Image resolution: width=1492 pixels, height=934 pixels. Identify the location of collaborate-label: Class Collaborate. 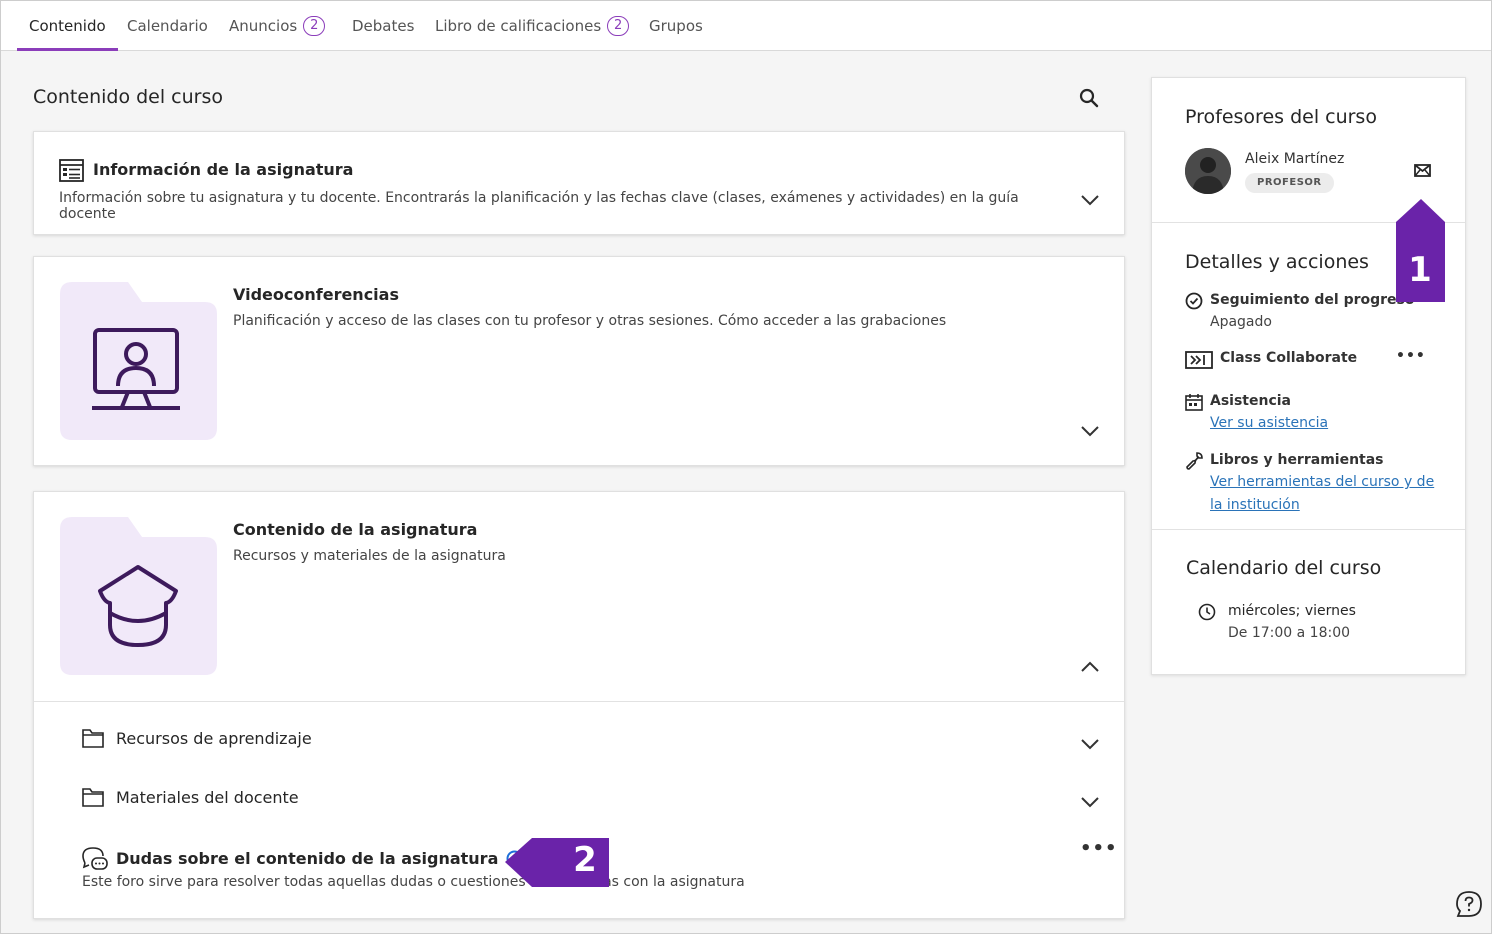
(1288, 358).